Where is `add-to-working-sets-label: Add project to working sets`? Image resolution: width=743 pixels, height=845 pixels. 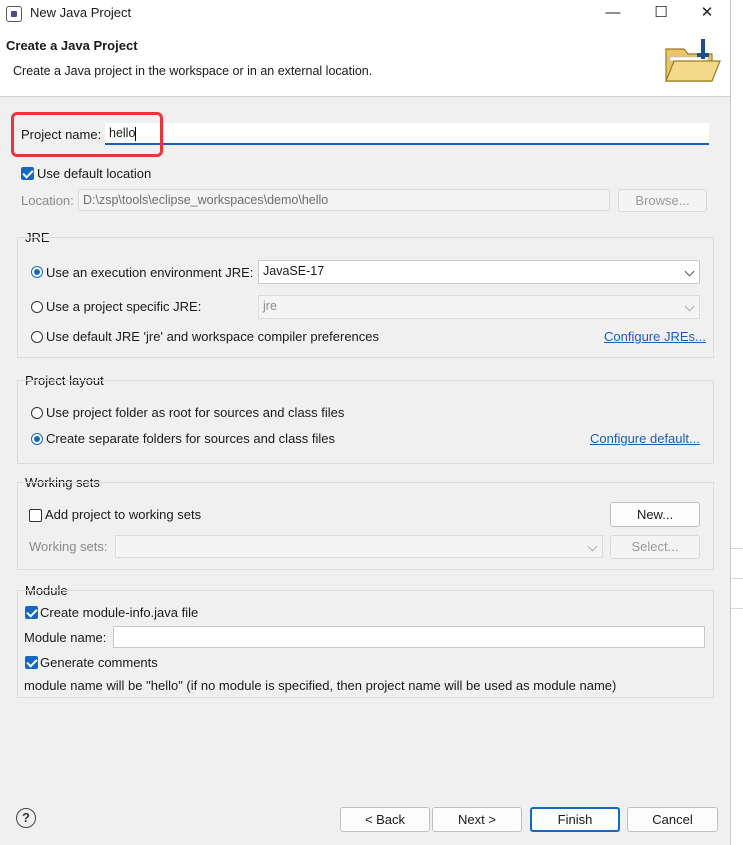 add-to-working-sets-label: Add project to working sets is located at coordinates (123, 514).